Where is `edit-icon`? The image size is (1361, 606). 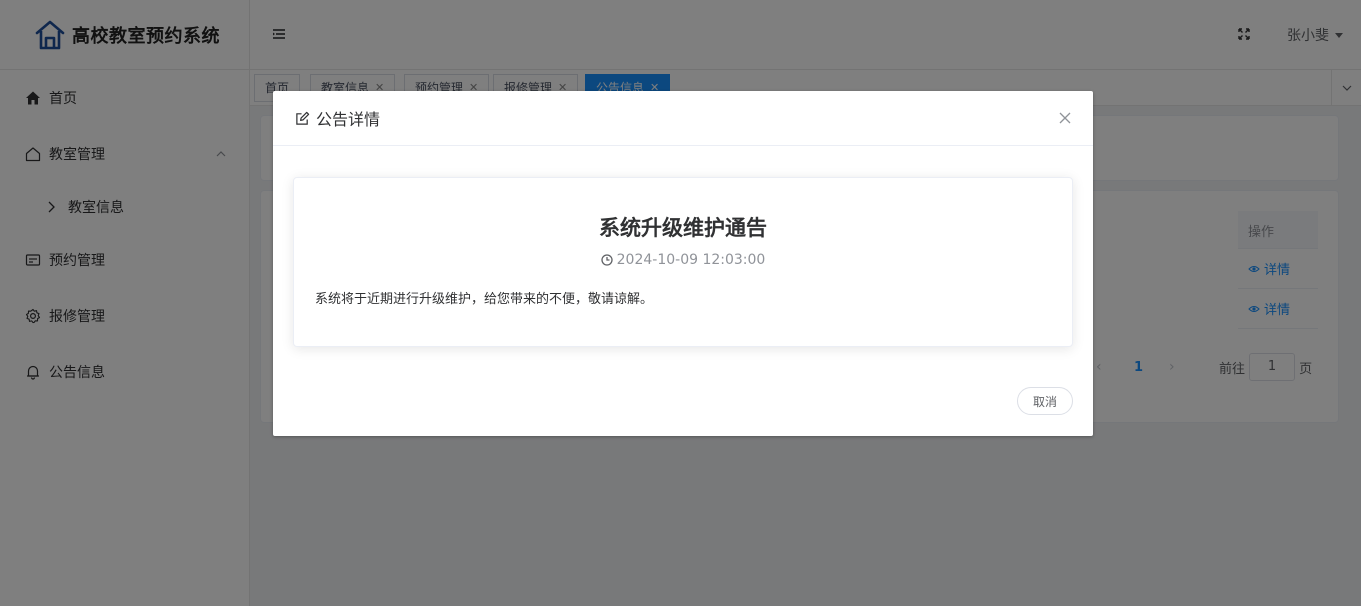 edit-icon is located at coordinates (303, 118).